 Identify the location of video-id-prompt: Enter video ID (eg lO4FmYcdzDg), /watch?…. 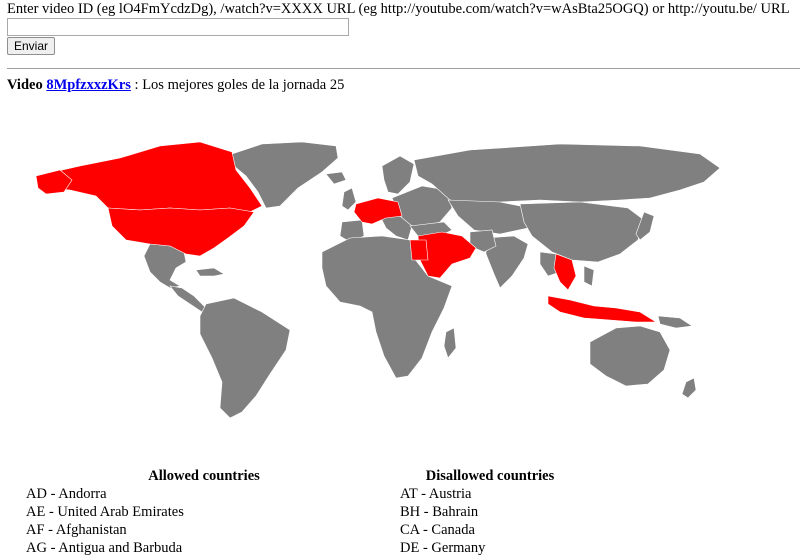
(398, 9).